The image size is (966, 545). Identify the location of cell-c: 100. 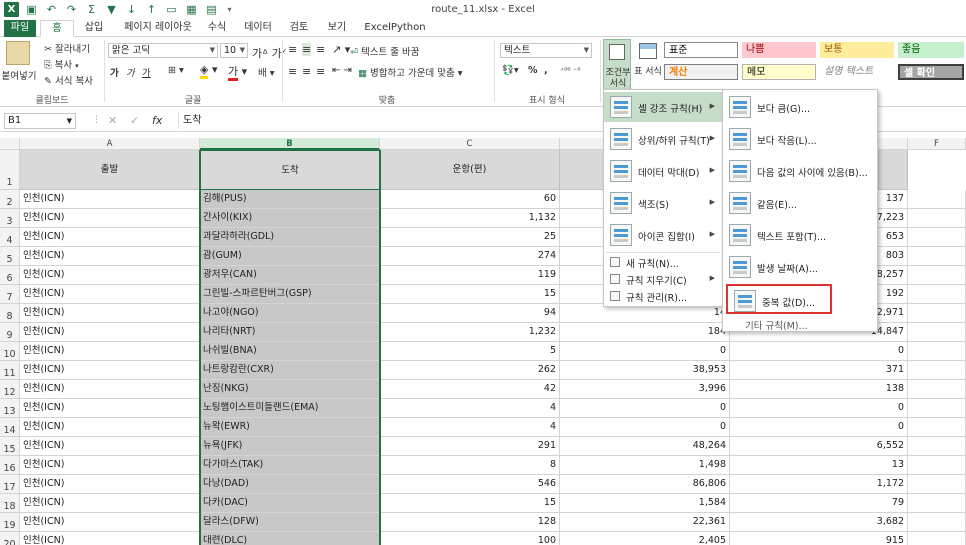
(470, 538).